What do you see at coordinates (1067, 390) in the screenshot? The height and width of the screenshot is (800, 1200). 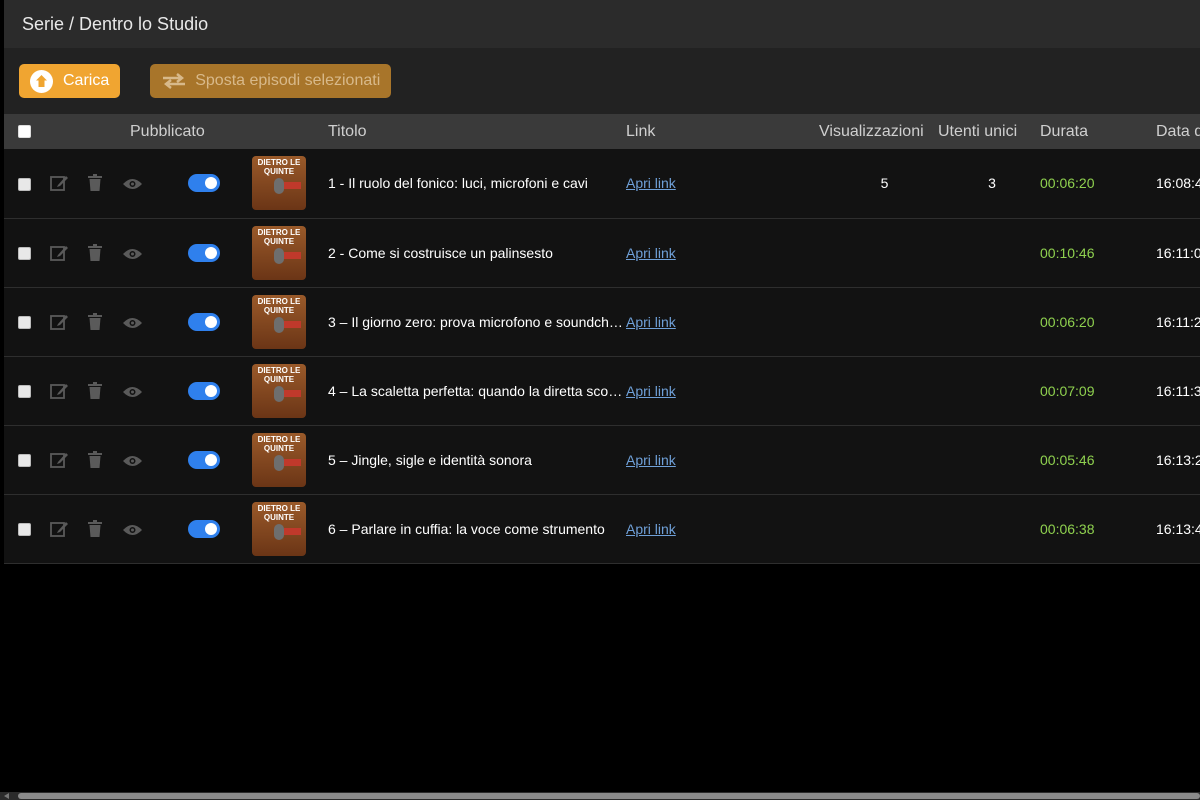 I see `duration: 00:07:09` at bounding box center [1067, 390].